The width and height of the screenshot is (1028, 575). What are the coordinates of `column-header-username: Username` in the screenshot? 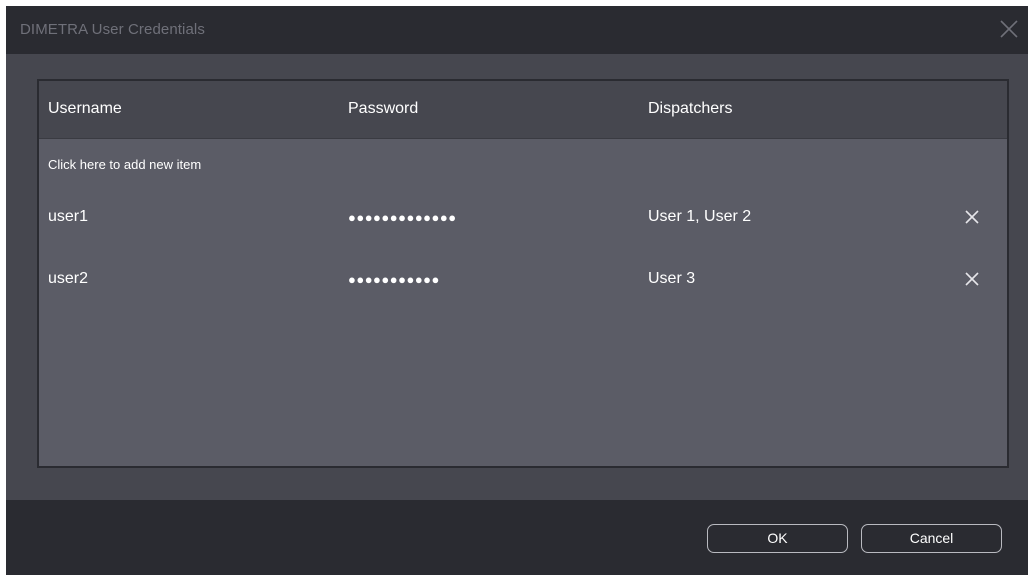 It's located at (85, 109).